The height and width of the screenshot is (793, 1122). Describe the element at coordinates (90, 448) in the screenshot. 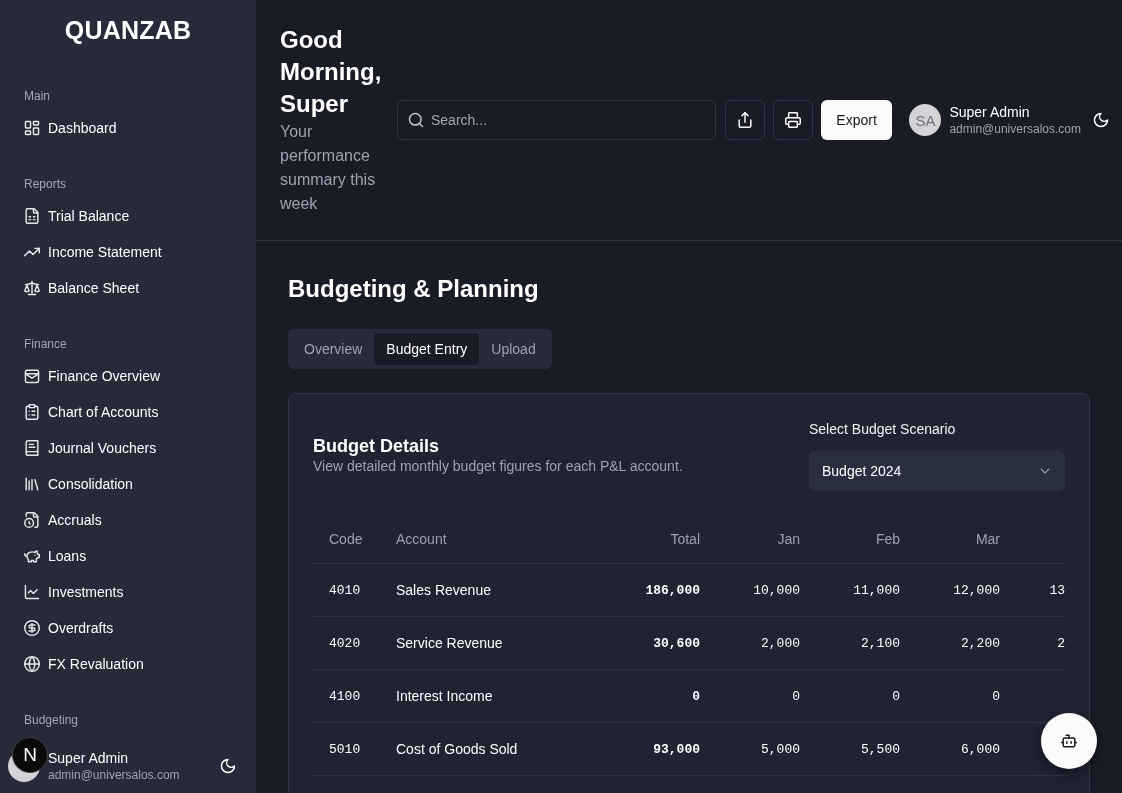

I see `sidebar-item: Journal Vouchers` at that location.